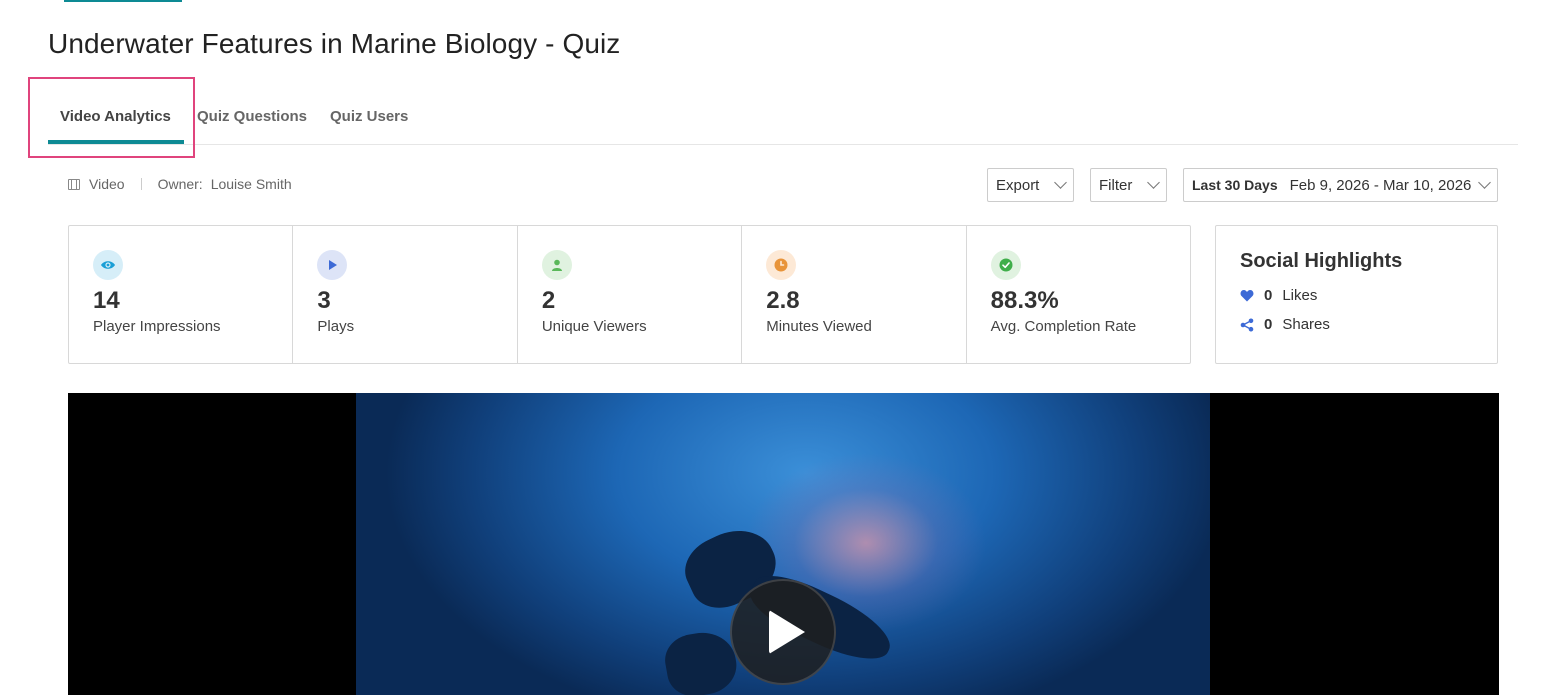  What do you see at coordinates (819, 326) in the screenshot?
I see `stat-label: Minutes Viewed` at bounding box center [819, 326].